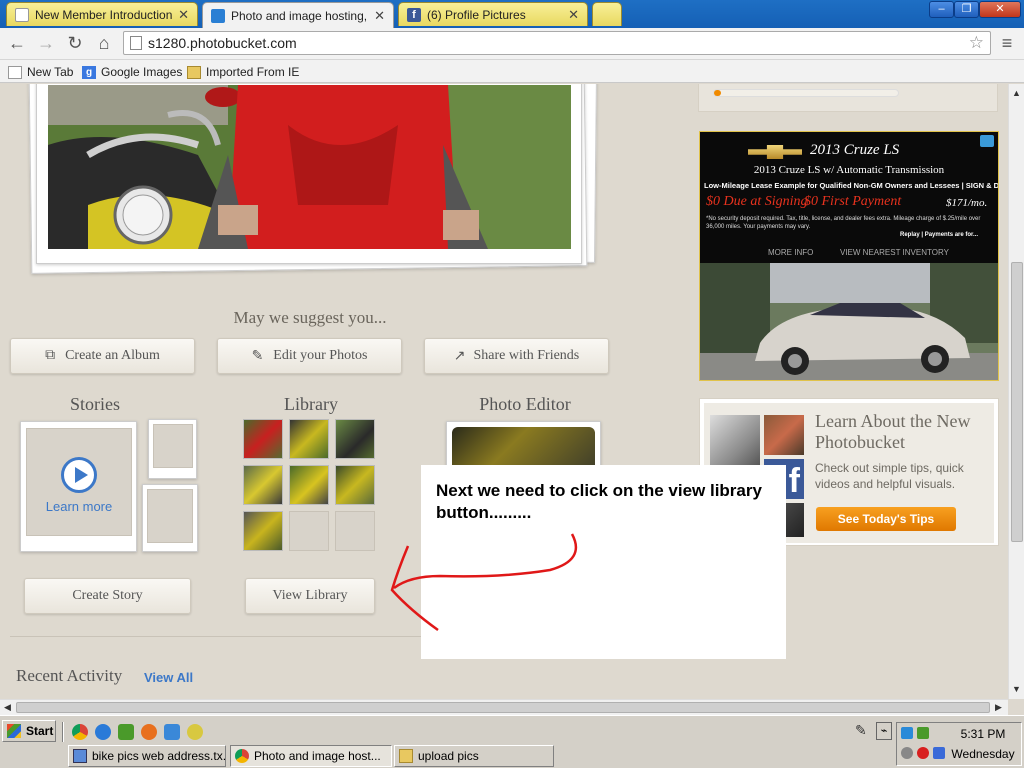 The width and height of the screenshot is (1024, 768). Describe the element at coordinates (966, 9) in the screenshot. I see `restore-button: ❐` at that location.